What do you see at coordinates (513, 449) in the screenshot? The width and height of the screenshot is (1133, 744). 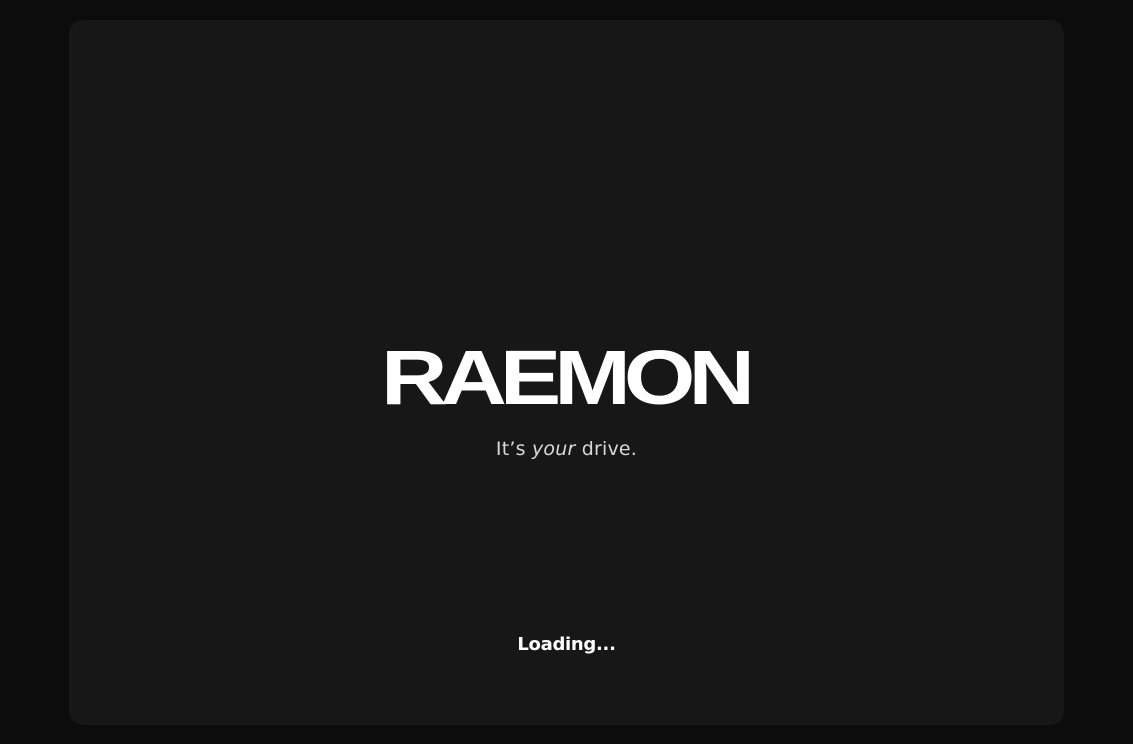 I see `tagline-prefix: It’s` at bounding box center [513, 449].